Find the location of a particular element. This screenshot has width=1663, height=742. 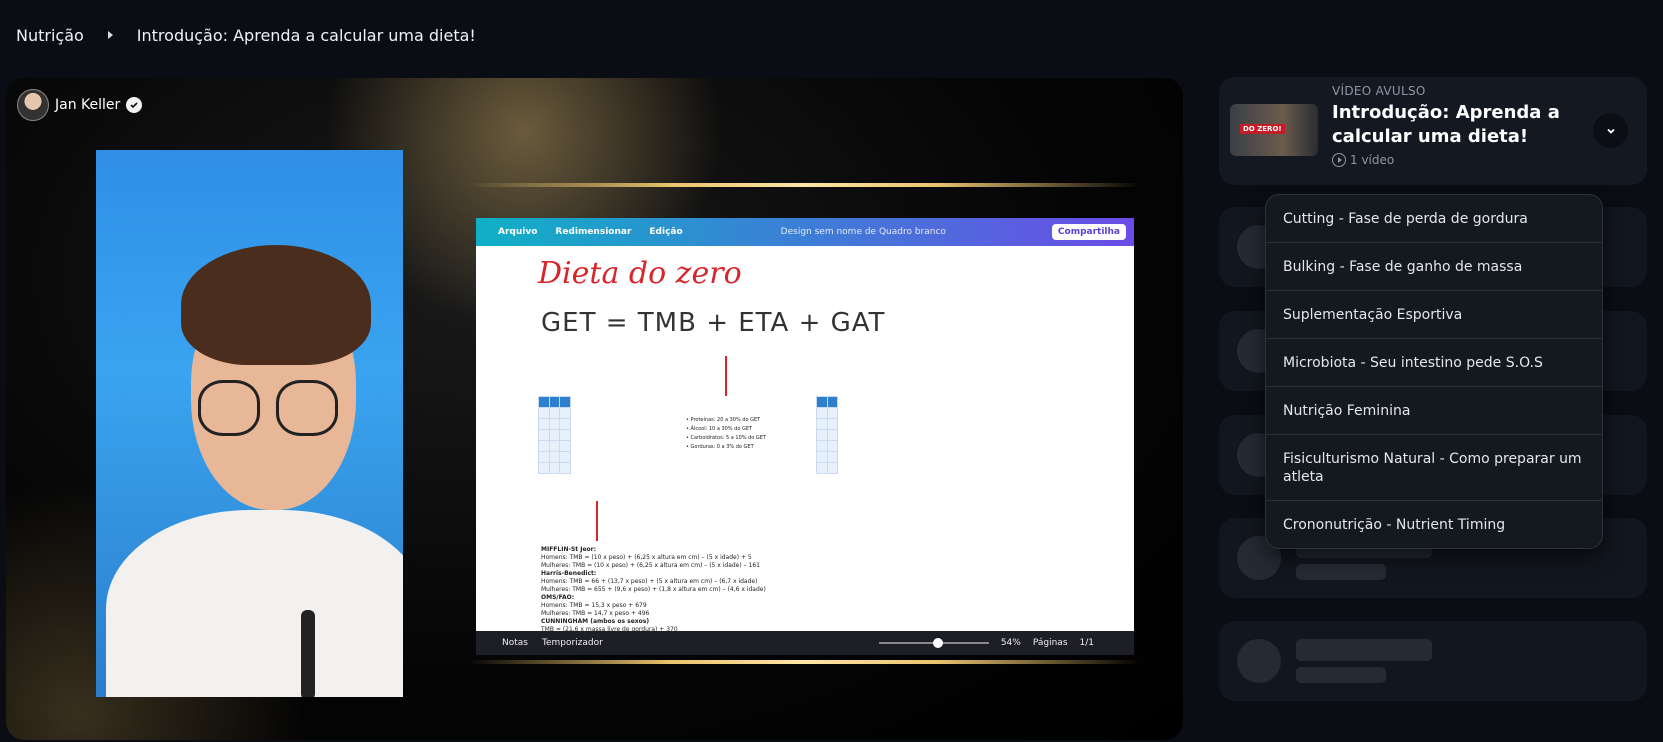

presenter-shirt is located at coordinates (254, 603).